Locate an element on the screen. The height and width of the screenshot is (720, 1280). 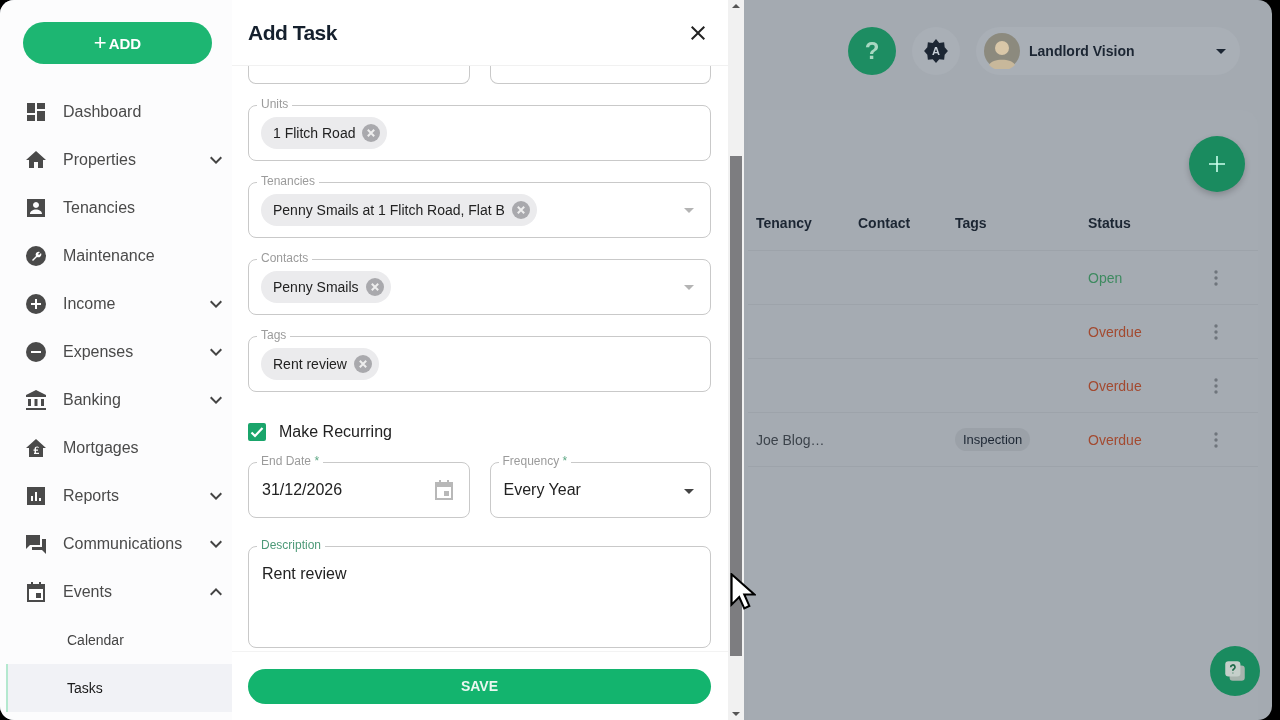
column-header: Status is located at coordinates (1110, 223).